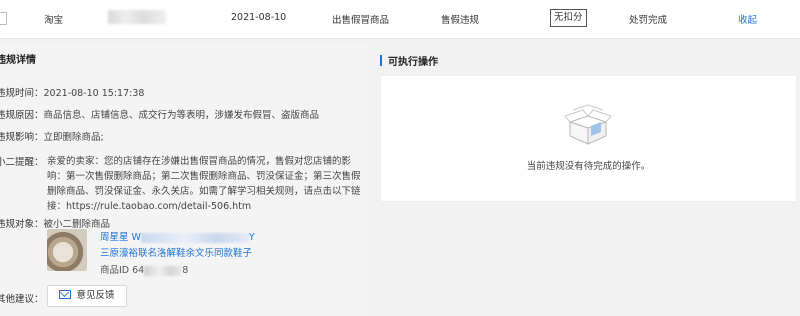 The width and height of the screenshot is (800, 316). I want to click on feedback-label: 意见反馈, so click(95, 295).